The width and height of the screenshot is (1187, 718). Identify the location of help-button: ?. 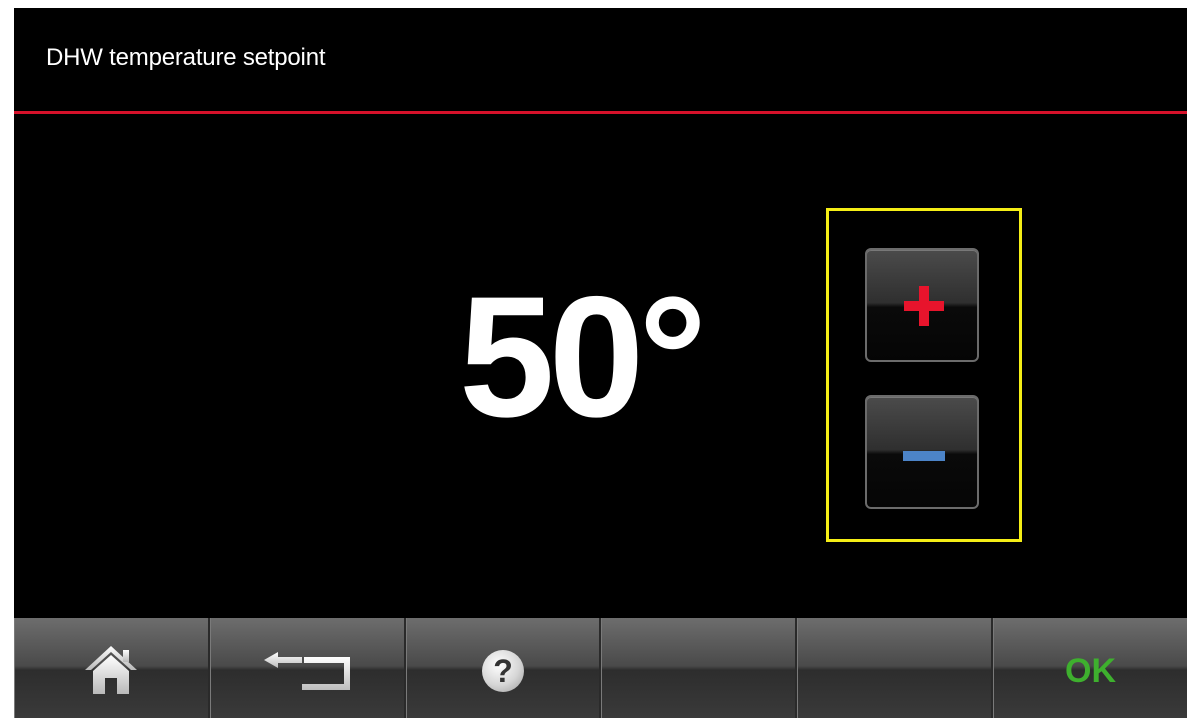
(503, 668).